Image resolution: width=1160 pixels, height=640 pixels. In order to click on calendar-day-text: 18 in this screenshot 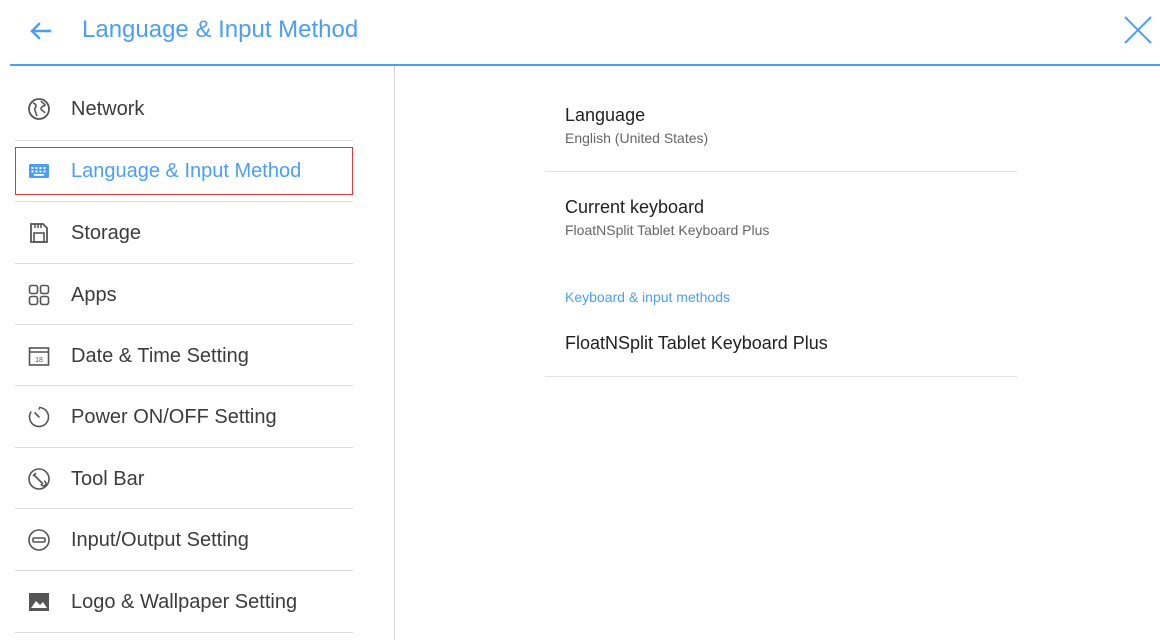, I will do `click(39, 360)`.